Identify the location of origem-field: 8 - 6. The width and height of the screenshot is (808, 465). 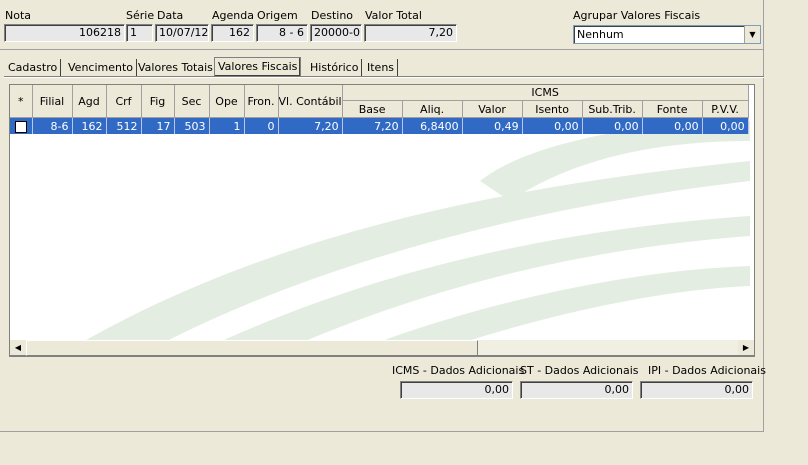
(282, 33).